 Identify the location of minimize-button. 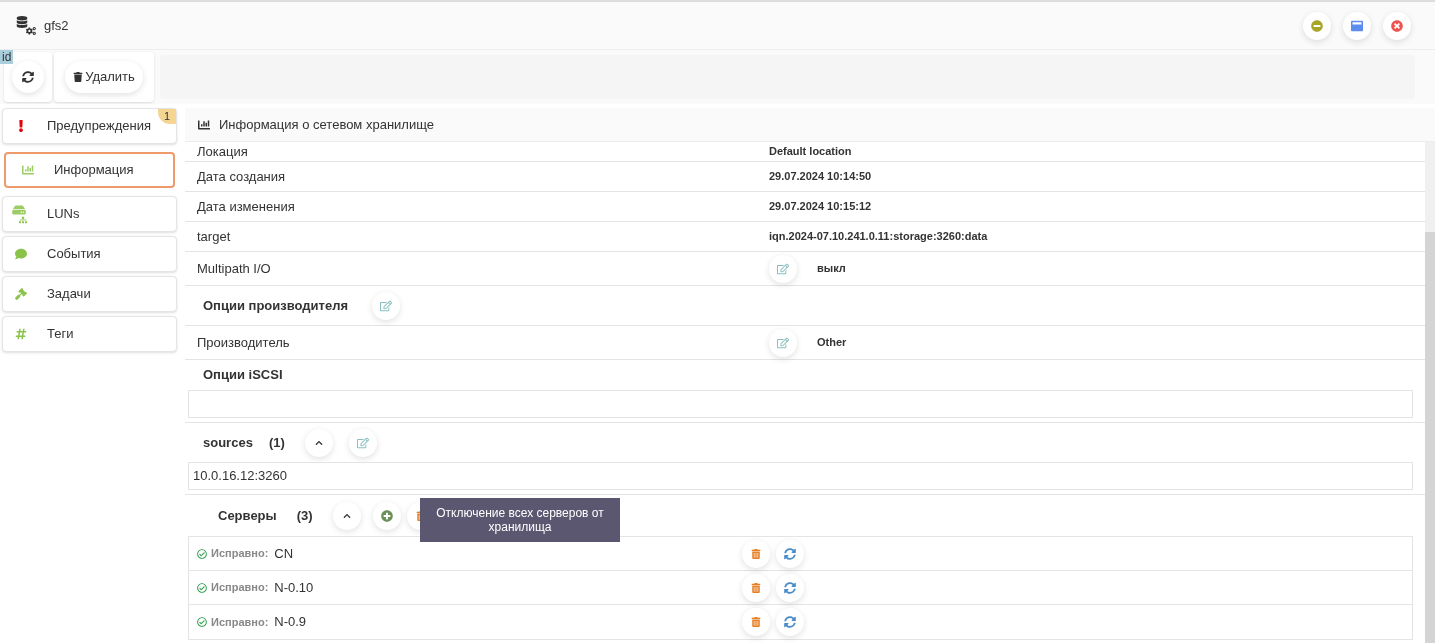
(1317, 25).